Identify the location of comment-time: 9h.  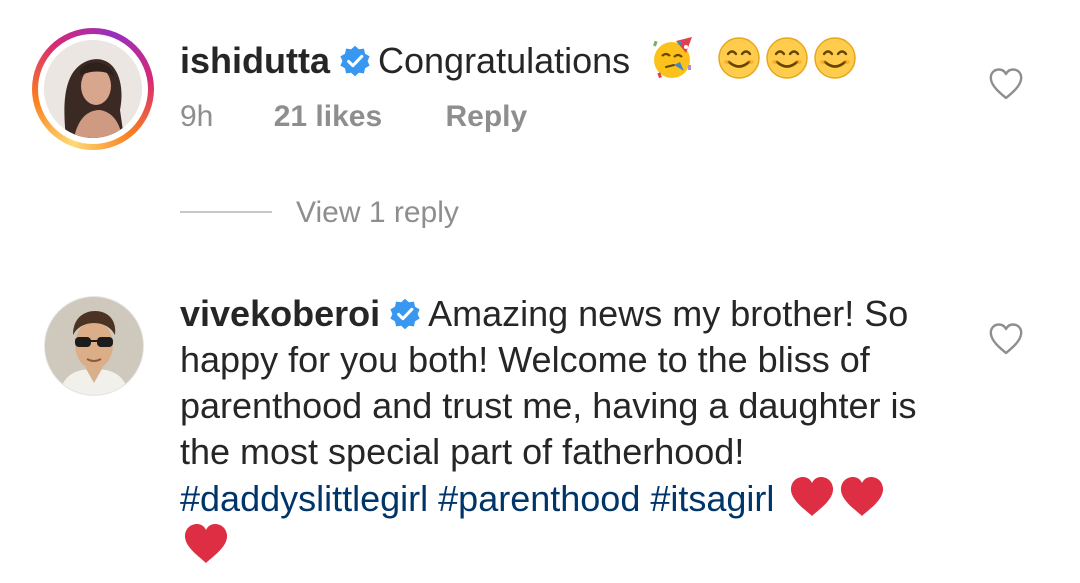
(197, 116).